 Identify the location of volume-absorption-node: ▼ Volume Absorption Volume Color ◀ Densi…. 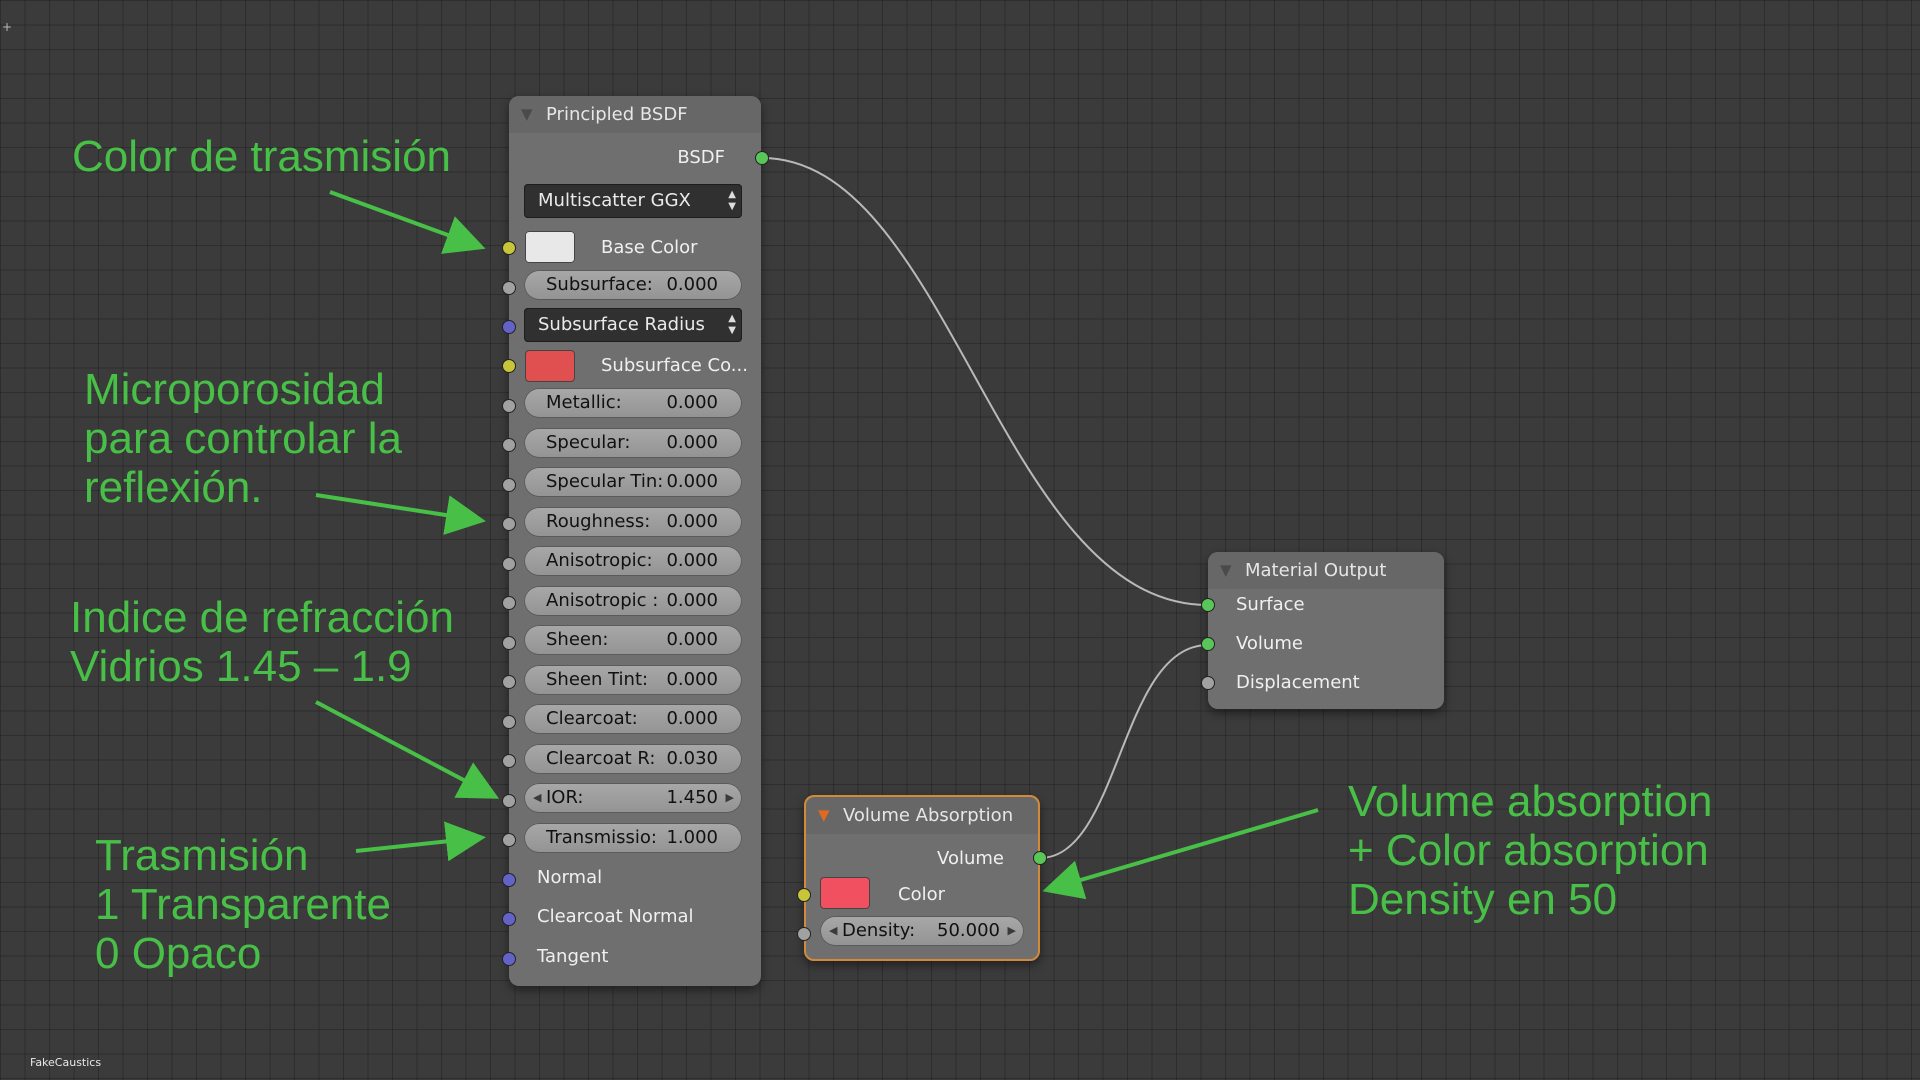
(922, 878).